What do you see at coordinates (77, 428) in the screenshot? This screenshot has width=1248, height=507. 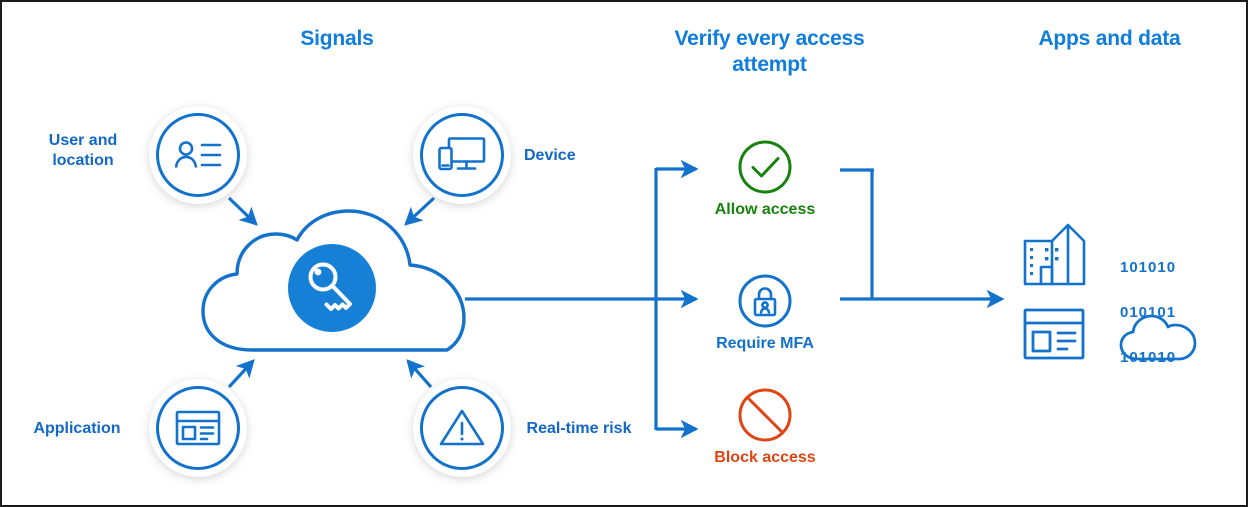 I see `signal-label-application: Application` at bounding box center [77, 428].